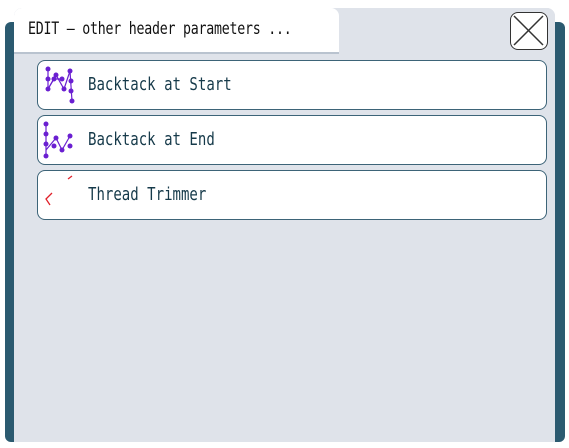 The height and width of the screenshot is (448, 569). I want to click on list-item-backtack-start: Backtack at Start, so click(292, 85).